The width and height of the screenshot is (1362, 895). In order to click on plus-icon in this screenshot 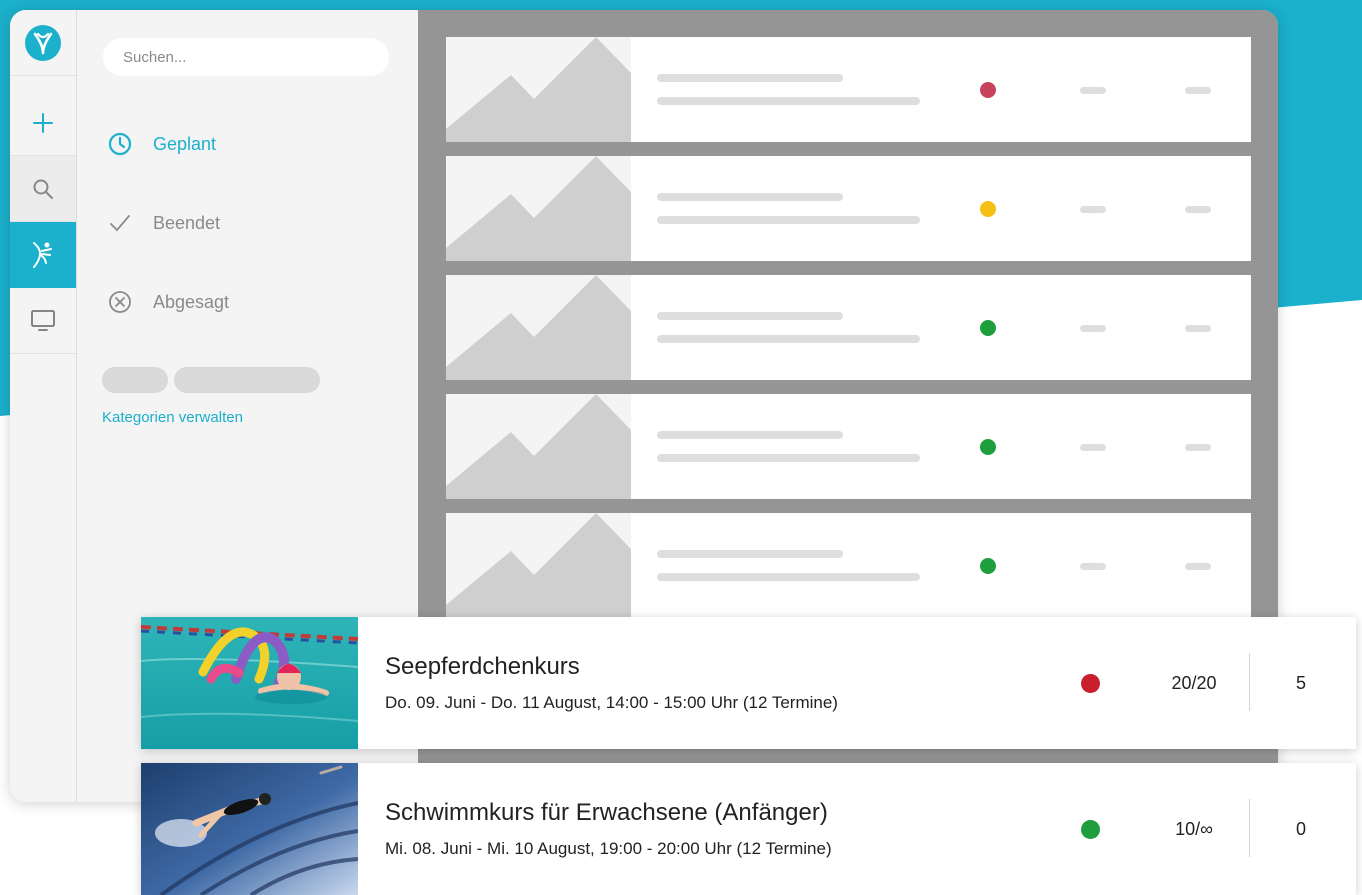, I will do `click(43, 122)`.